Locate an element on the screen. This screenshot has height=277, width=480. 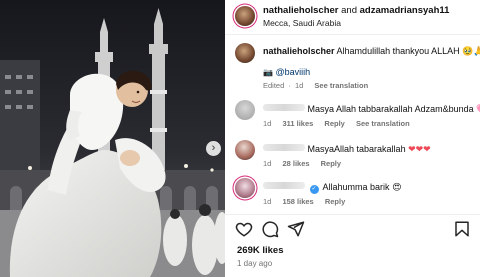
verified-badge-icon: ✓ is located at coordinates (314, 189).